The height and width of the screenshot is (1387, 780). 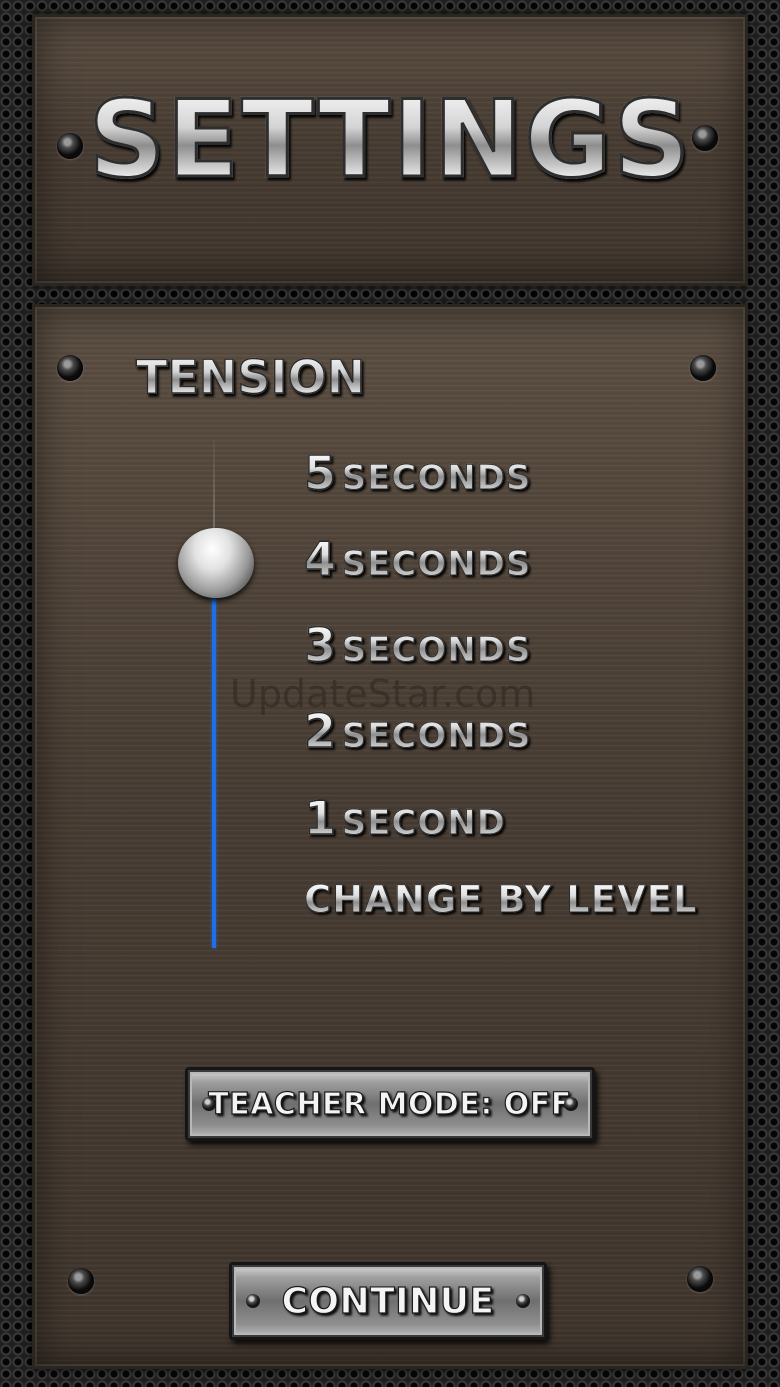 What do you see at coordinates (320, 645) in the screenshot?
I see `option-number: 3` at bounding box center [320, 645].